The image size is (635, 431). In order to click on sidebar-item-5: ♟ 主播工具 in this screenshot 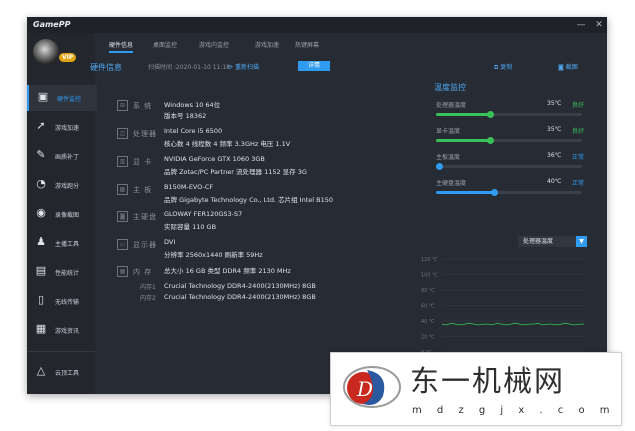, I will do `click(61, 243)`.